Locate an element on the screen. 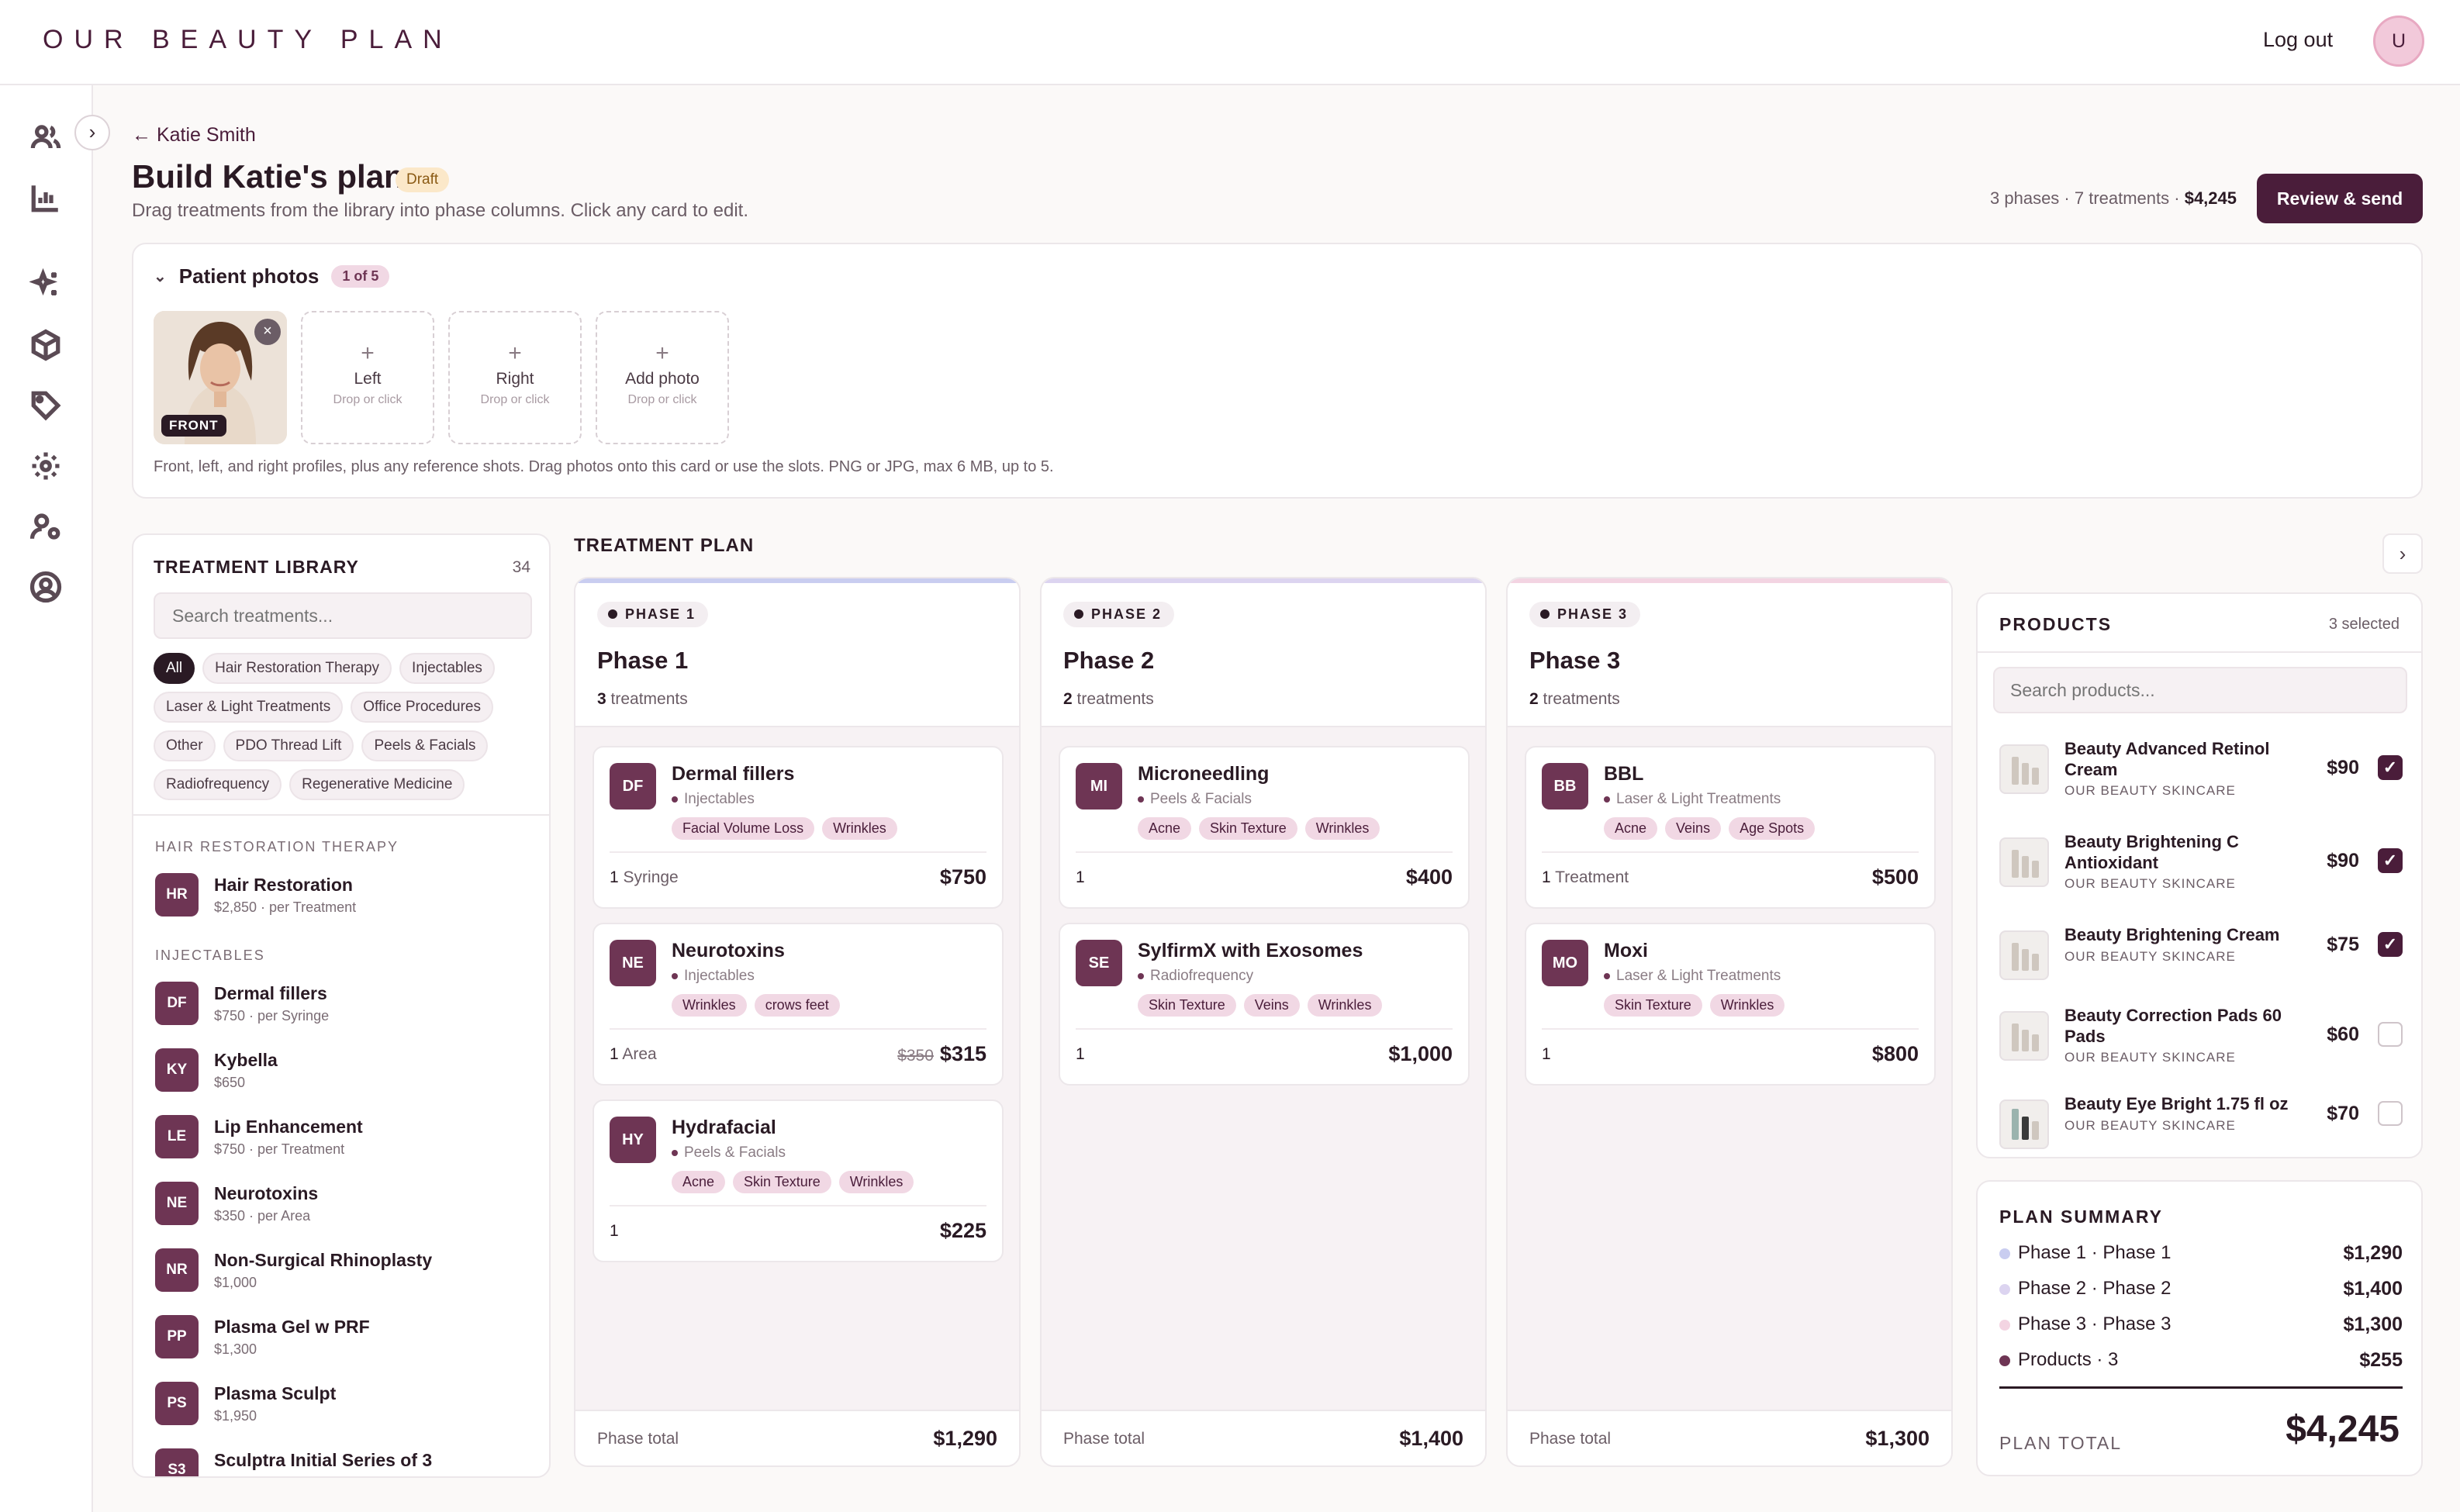 This screenshot has width=2460, height=1512. product-name: Beauty Brightening Cream is located at coordinates (2172, 935).